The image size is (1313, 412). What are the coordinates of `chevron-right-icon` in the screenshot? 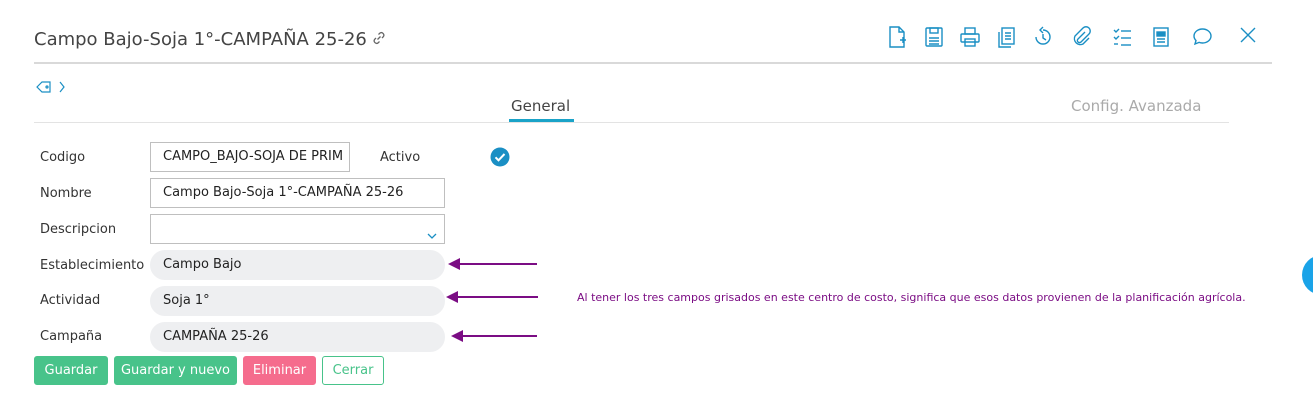 It's located at (62, 88).